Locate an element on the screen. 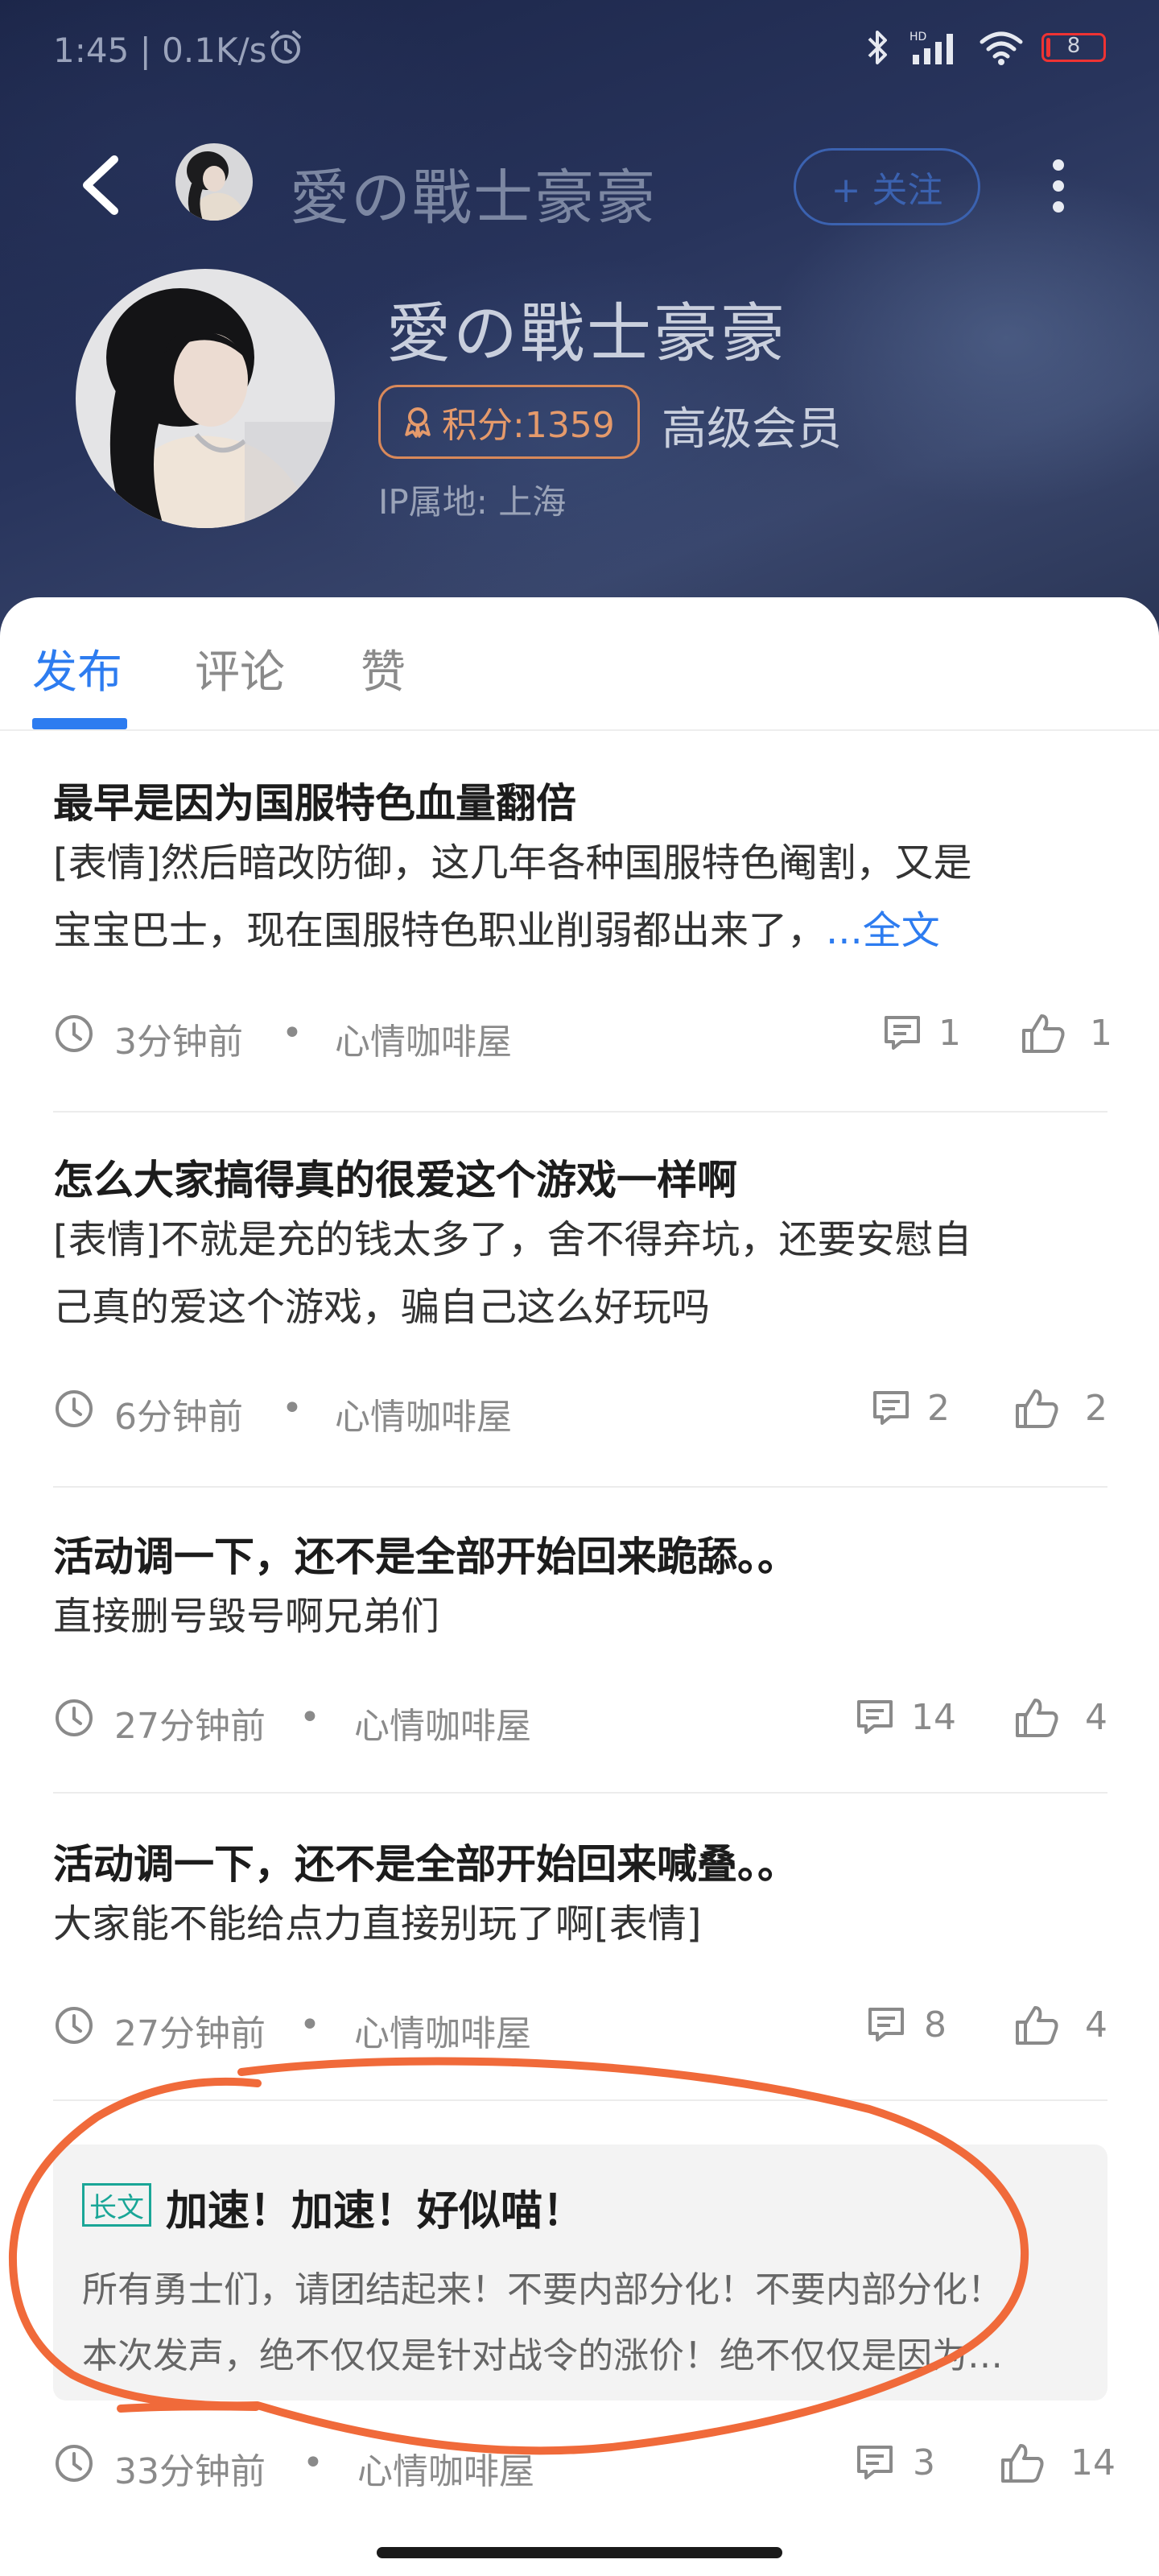 The width and height of the screenshot is (1159, 2576). long-post-tag: 长文 is located at coordinates (116, 2205).